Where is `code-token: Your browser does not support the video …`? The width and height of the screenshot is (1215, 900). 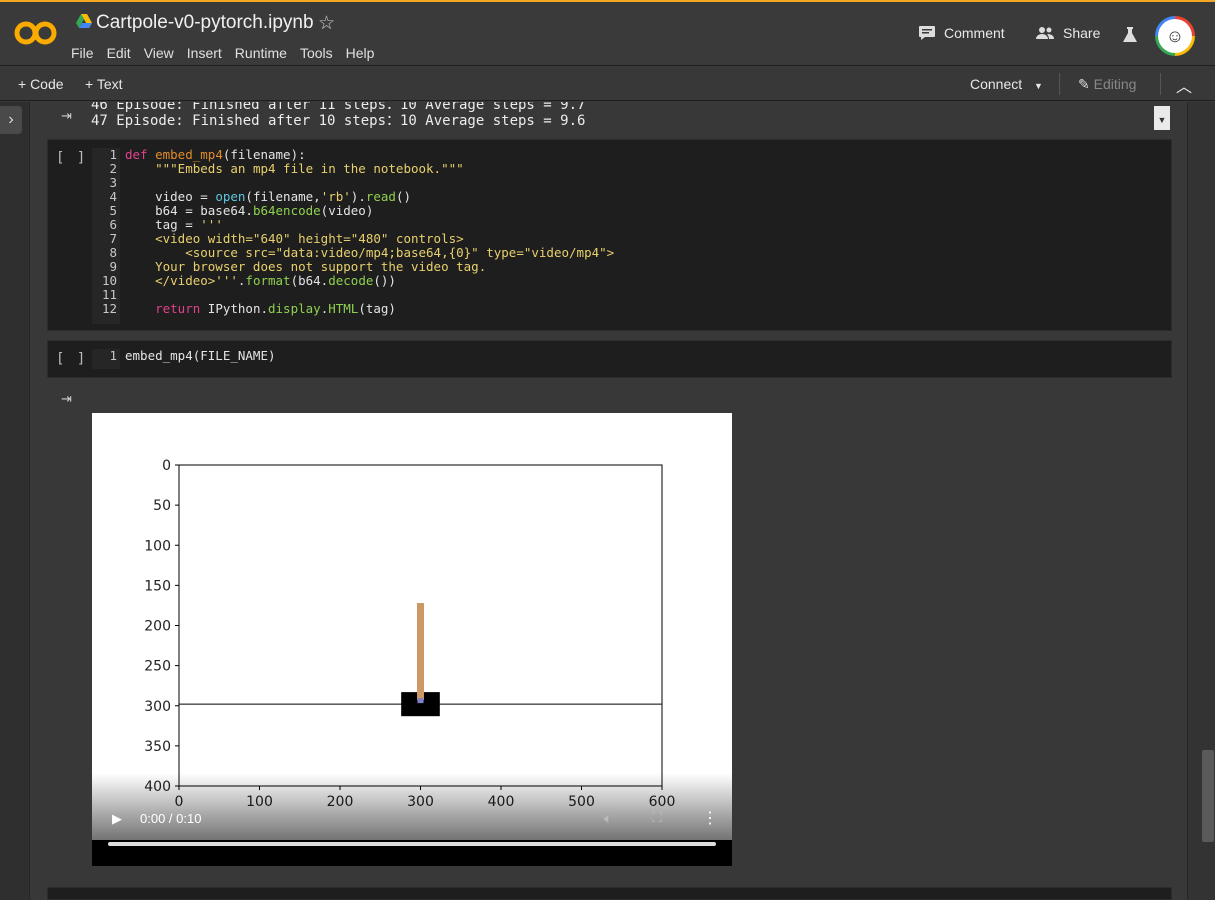
code-token: Your browser does not support the video … is located at coordinates (306, 266).